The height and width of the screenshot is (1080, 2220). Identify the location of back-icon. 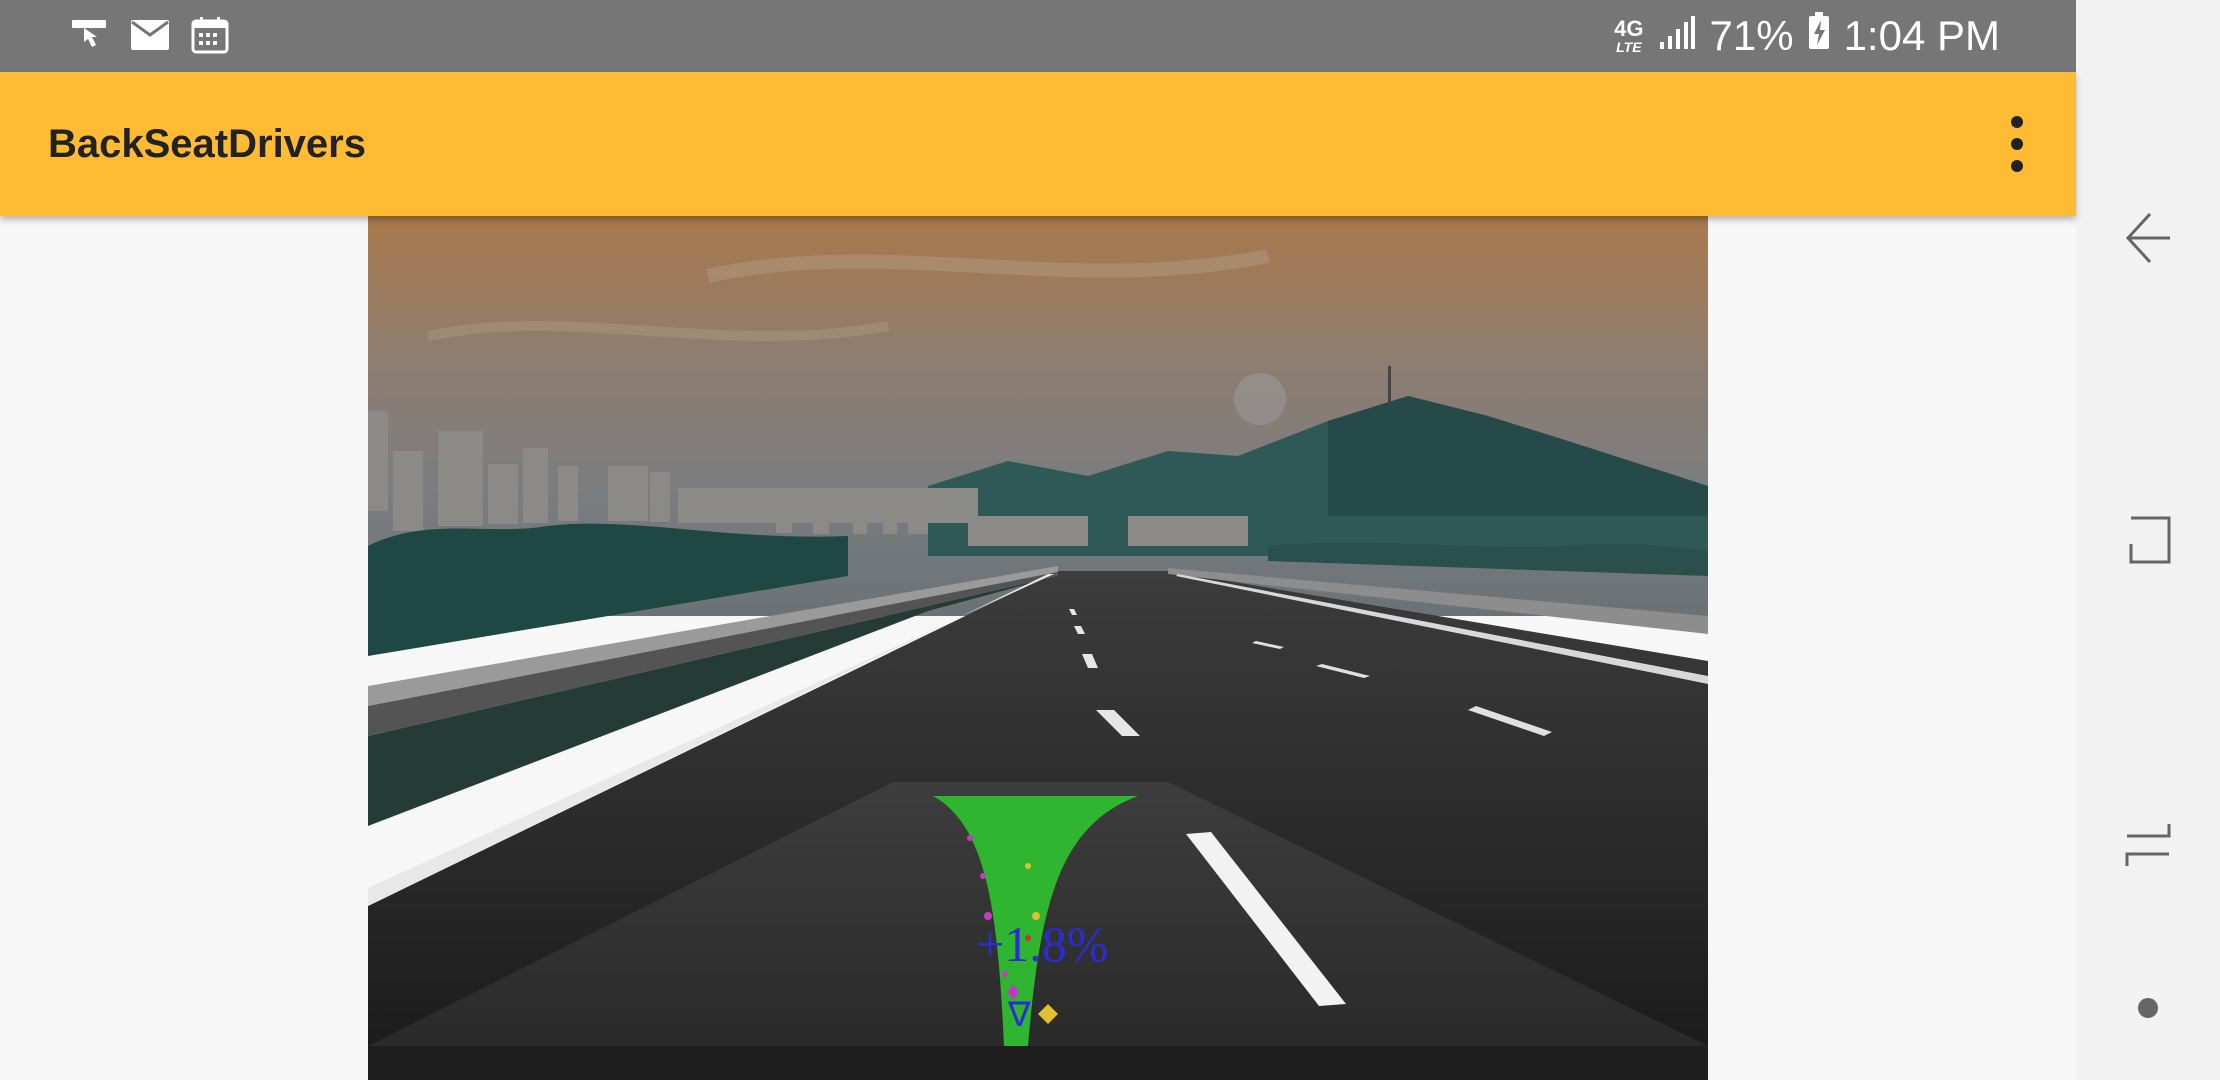
(2147, 238).